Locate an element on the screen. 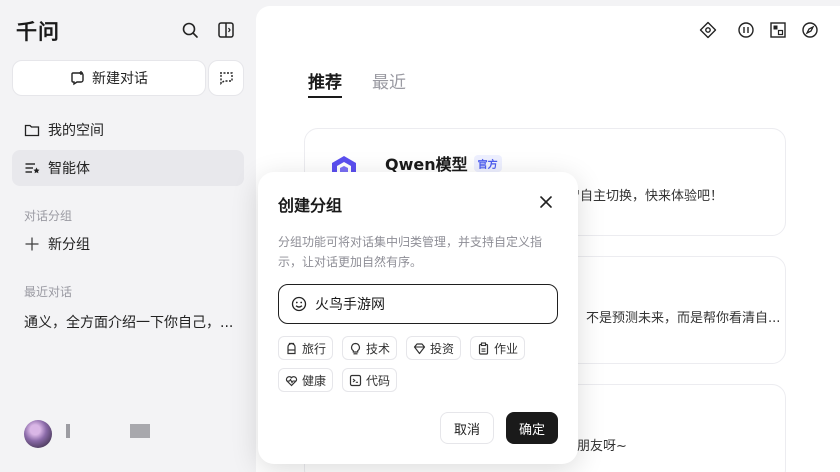  layout-icon is located at coordinates (778, 30).